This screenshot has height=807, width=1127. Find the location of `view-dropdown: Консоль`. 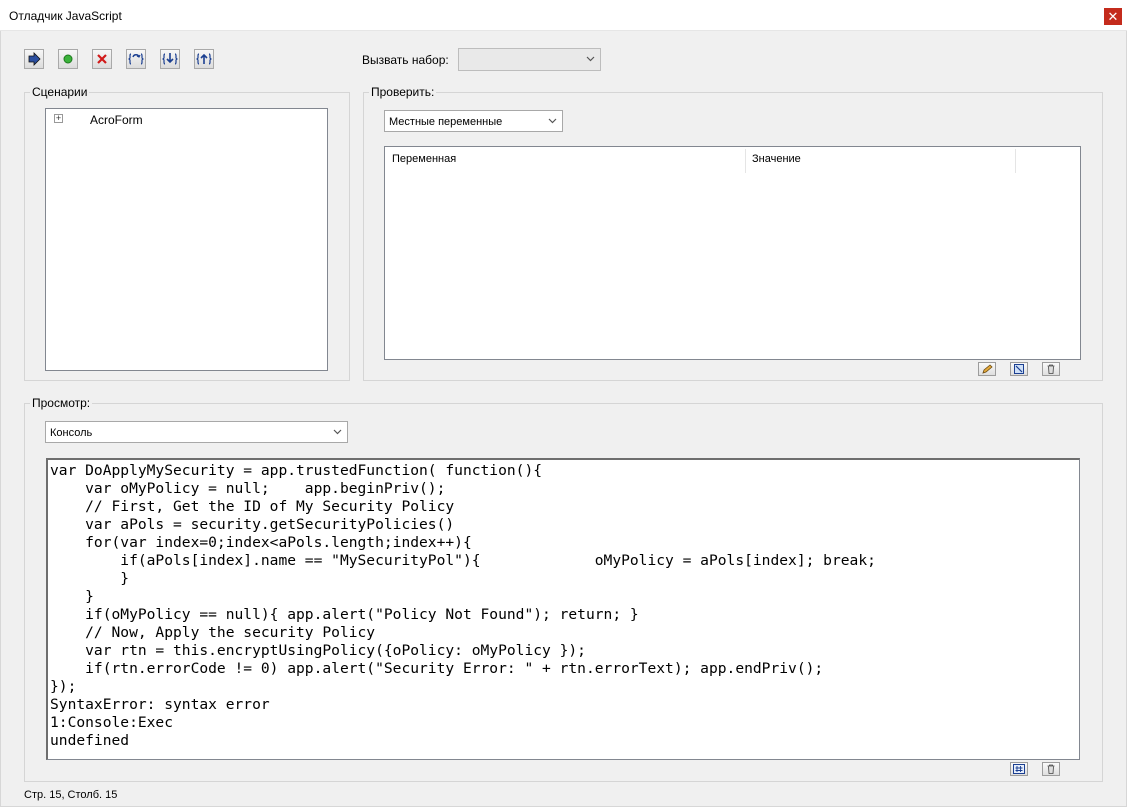

view-dropdown: Консоль is located at coordinates (196, 432).